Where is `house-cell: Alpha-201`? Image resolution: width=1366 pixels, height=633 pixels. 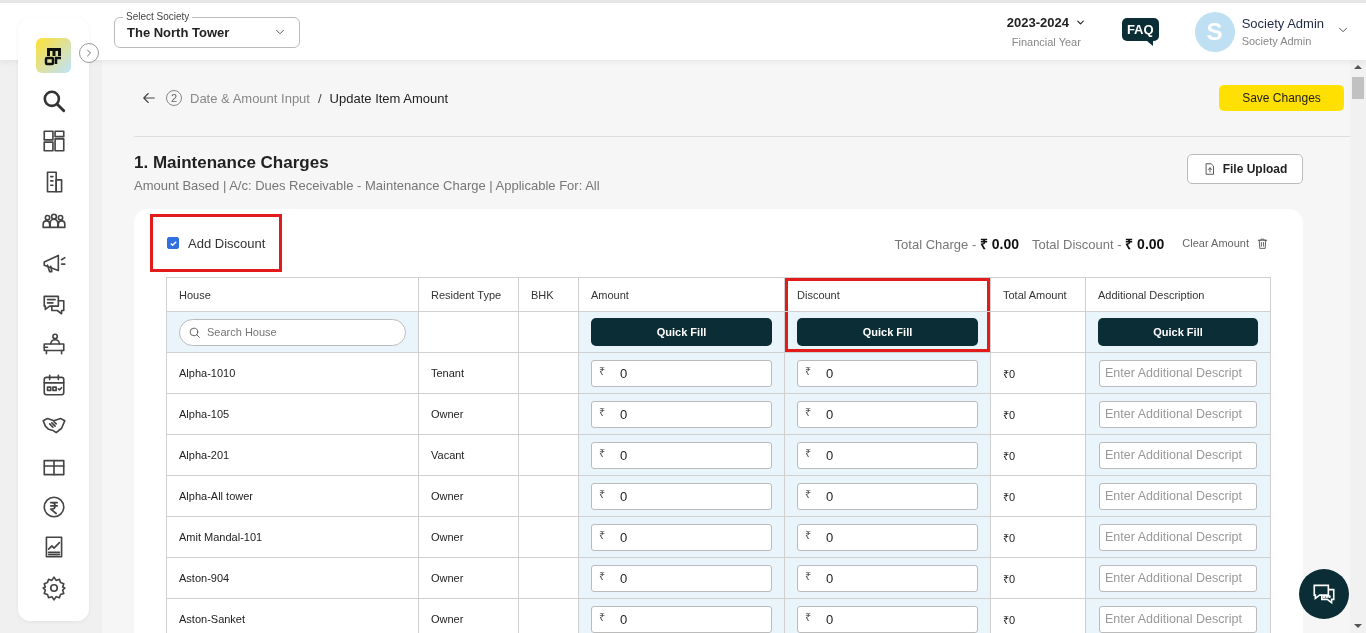 house-cell: Alpha-201 is located at coordinates (292, 455).